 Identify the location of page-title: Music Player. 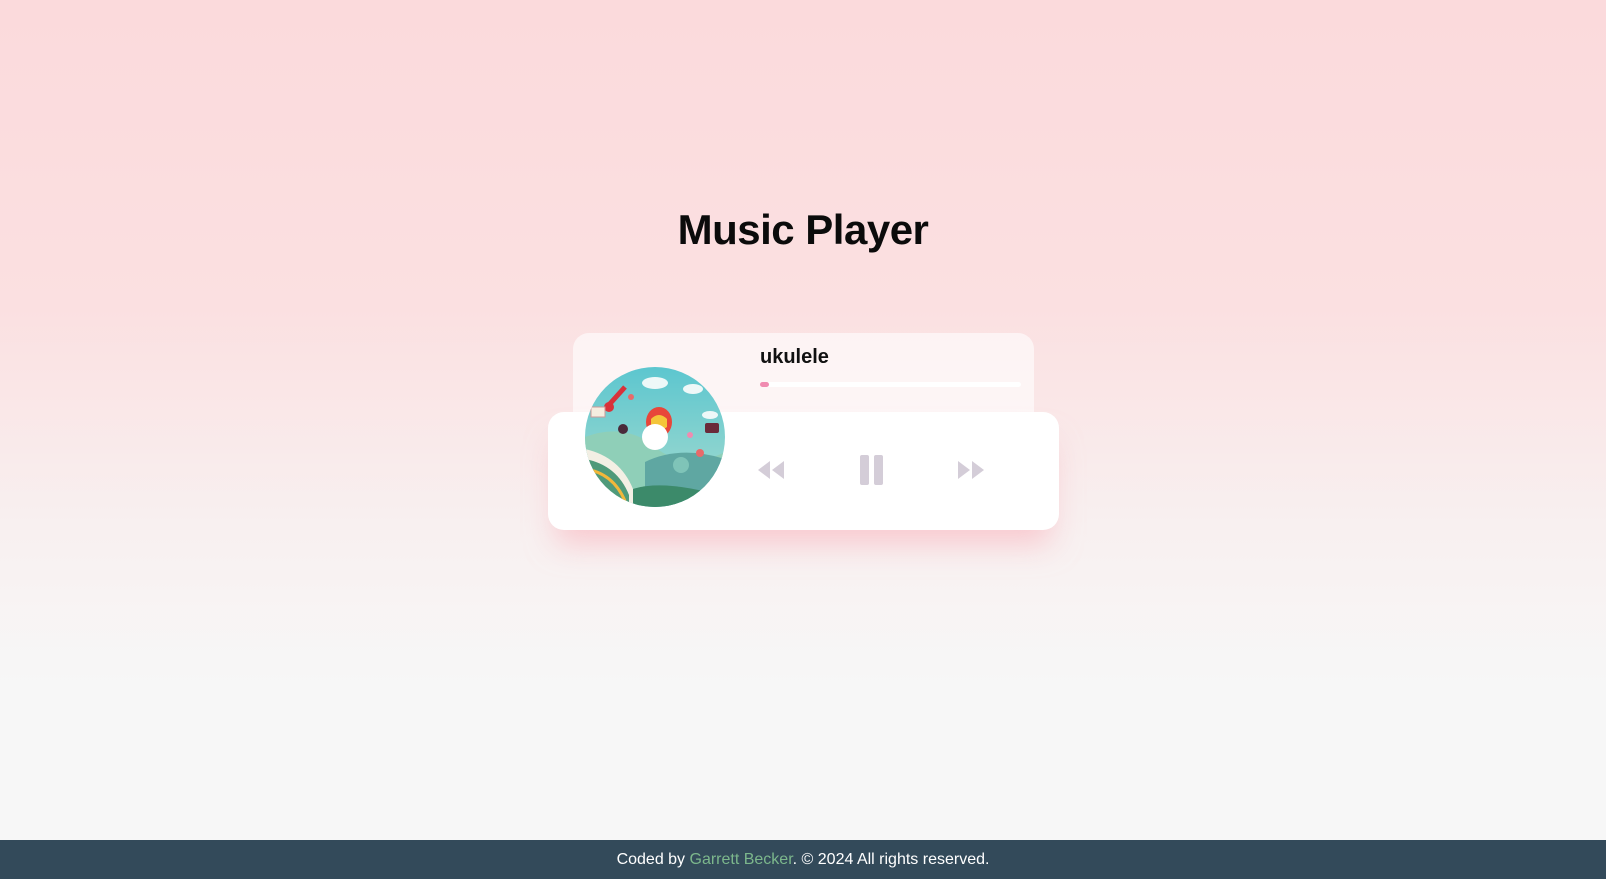
(803, 229).